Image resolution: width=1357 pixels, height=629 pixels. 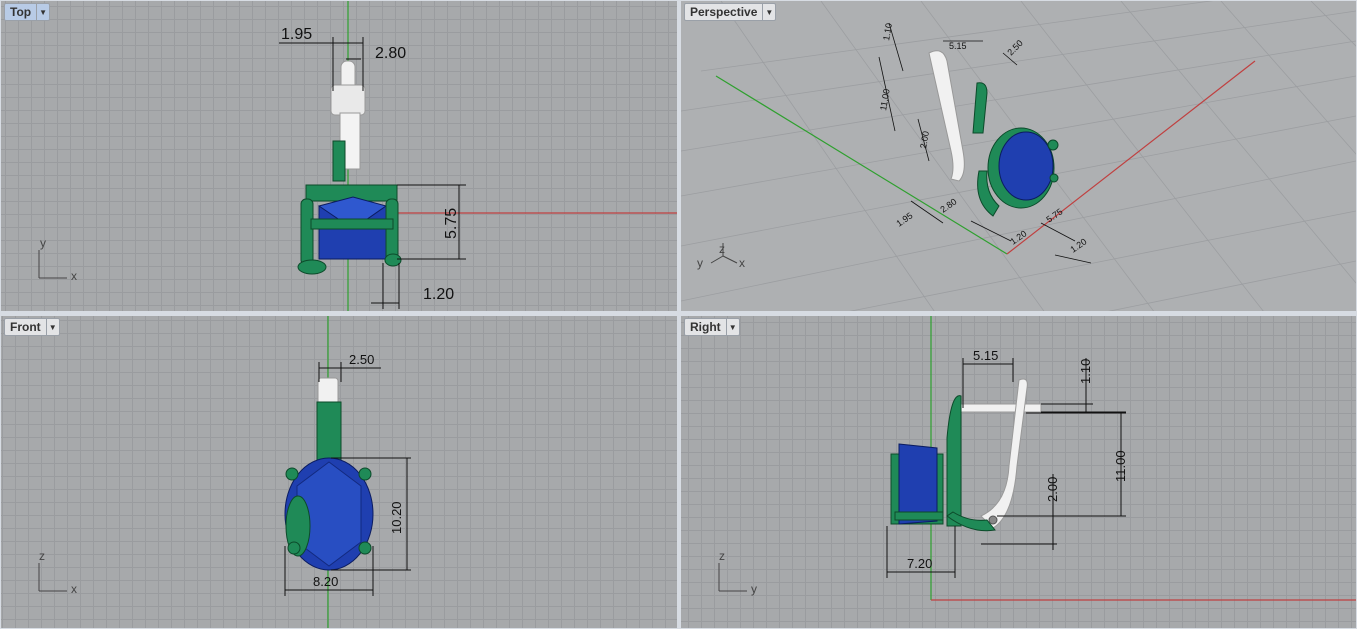 What do you see at coordinates (1120, 466) in the screenshot?
I see `dim-label: 11.00` at bounding box center [1120, 466].